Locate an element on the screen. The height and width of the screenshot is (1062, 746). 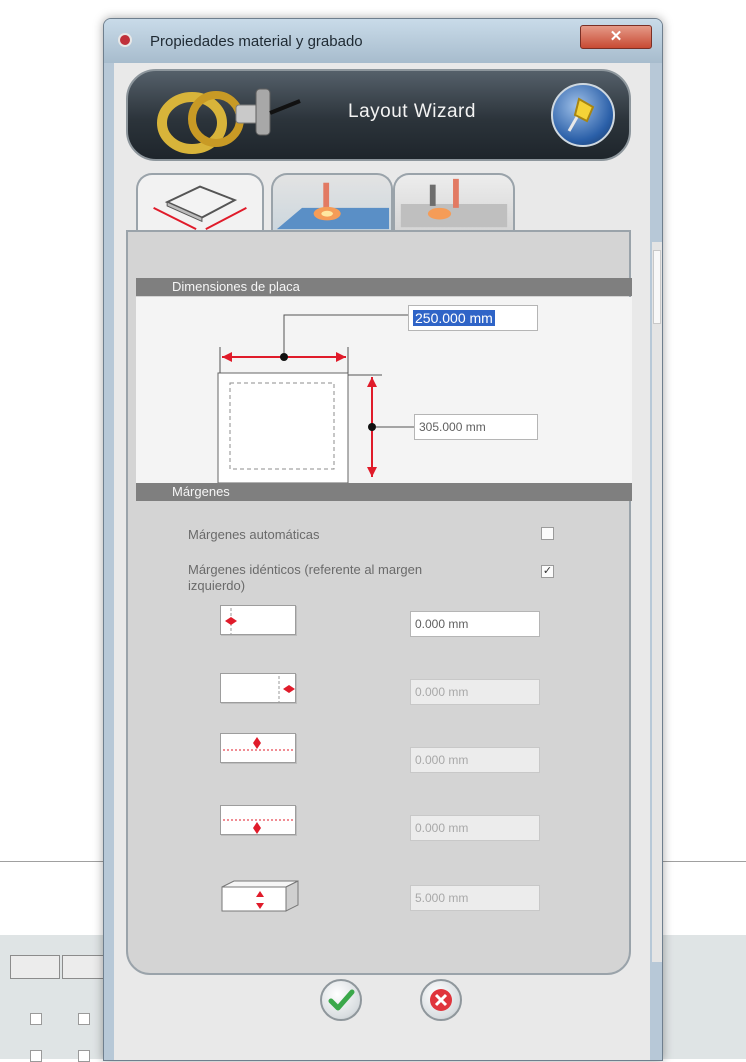
scrollbar-thumb is located at coordinates (657, 287).